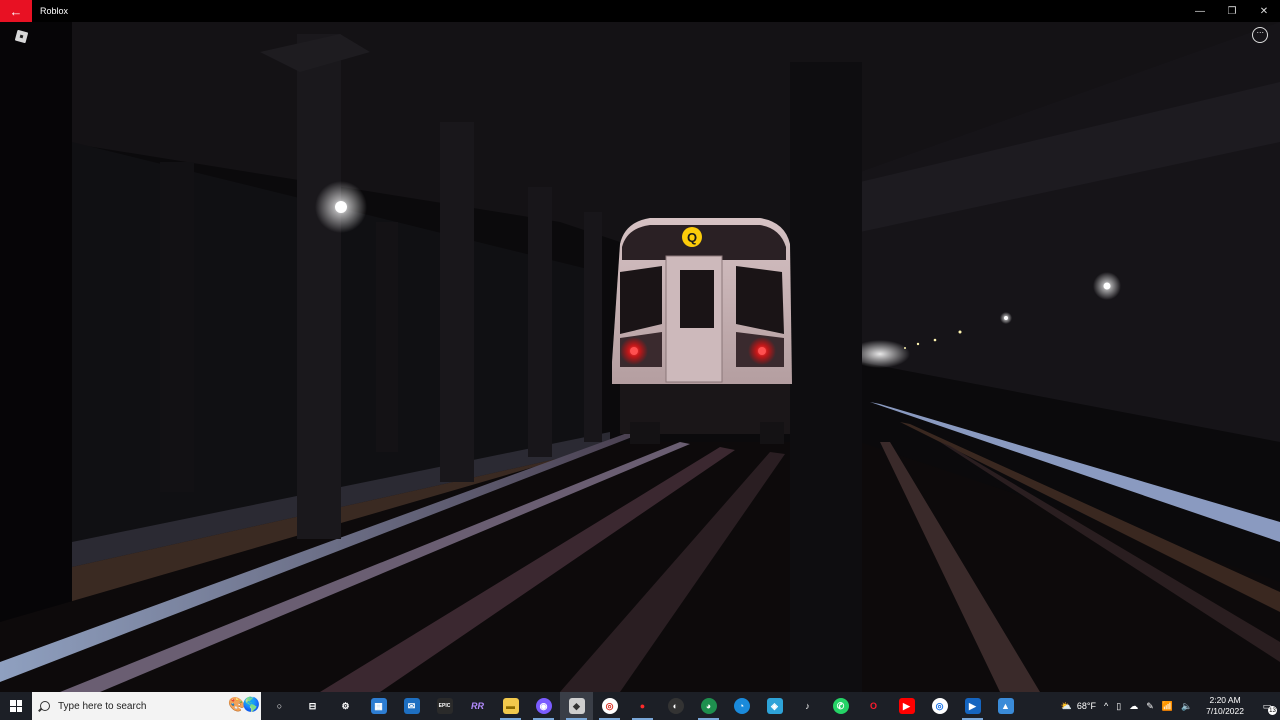  I want to click on multitasking-icon: ⊟, so click(312, 705).